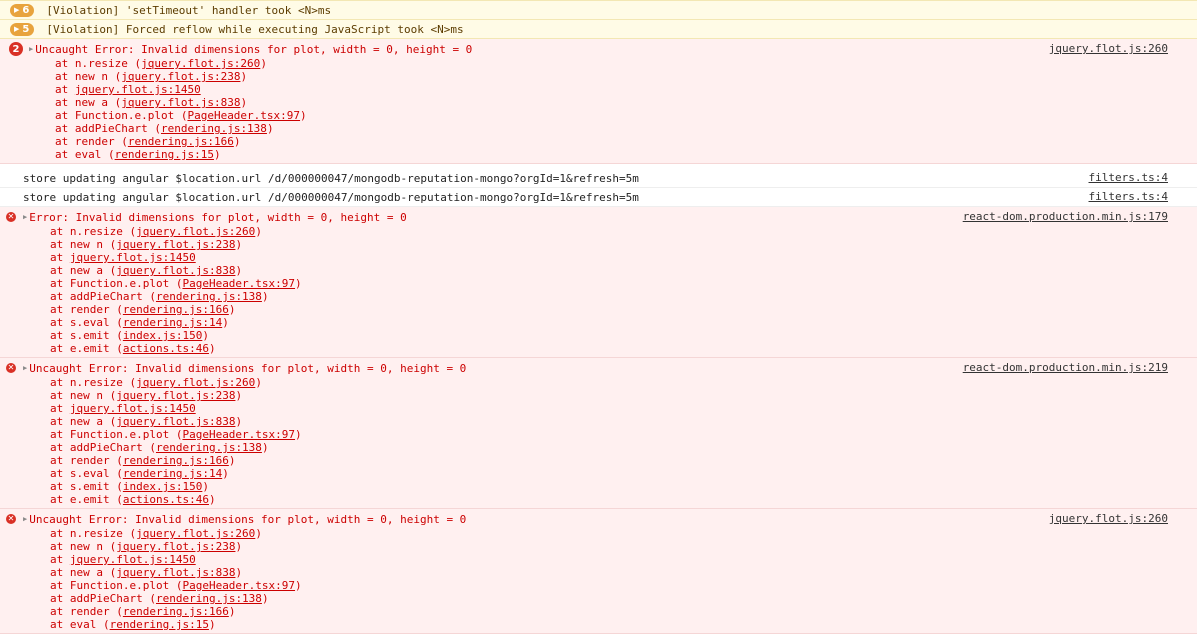 This screenshot has width=1197, height=634. I want to click on warning-count-badge: ▶ 5, so click(22, 29).